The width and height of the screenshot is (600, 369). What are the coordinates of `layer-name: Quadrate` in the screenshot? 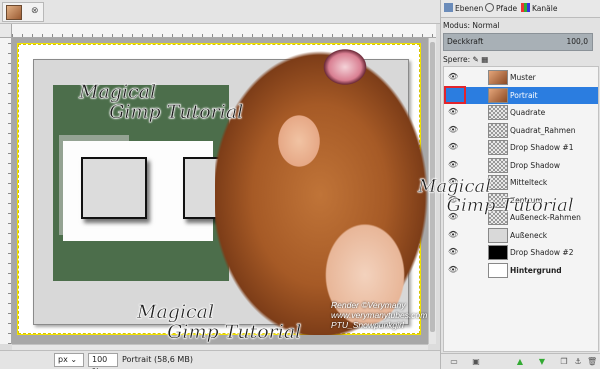 It's located at (528, 112).